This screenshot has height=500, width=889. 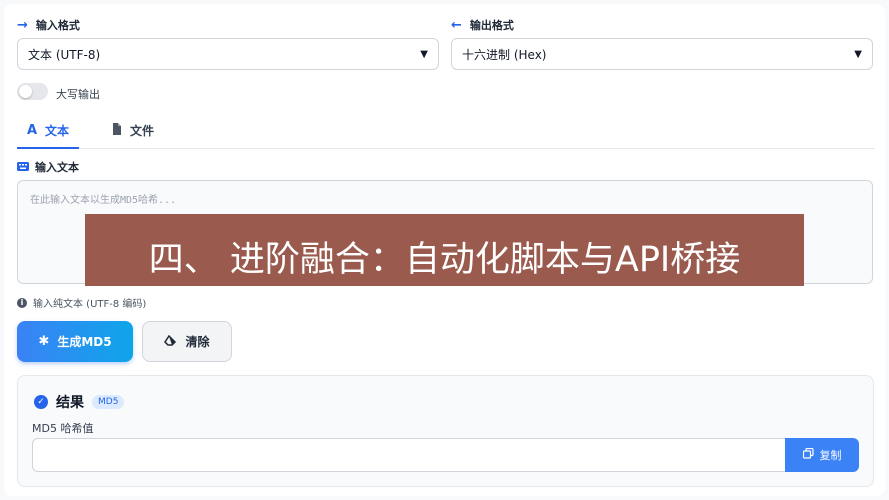 I want to click on eraser-icon, so click(x=170, y=341).